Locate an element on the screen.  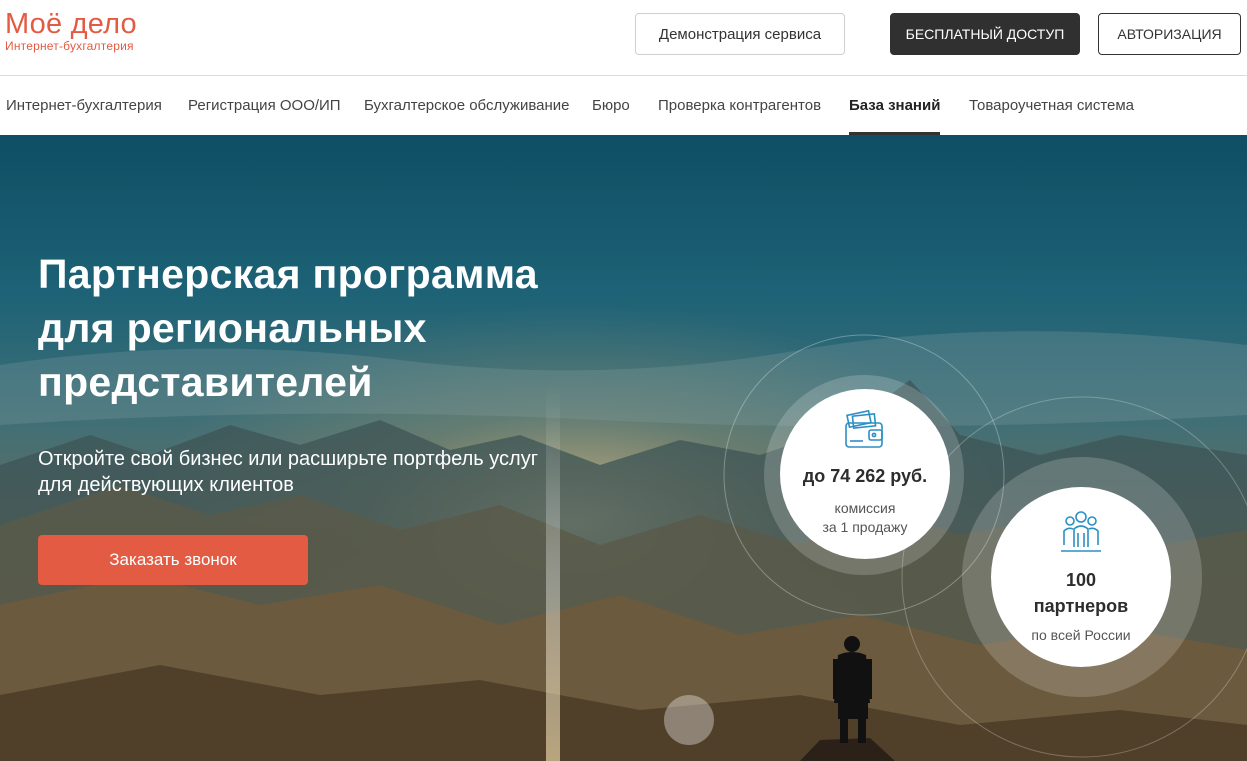
commission-caption-line-1: комиссия is located at coordinates (865, 508).